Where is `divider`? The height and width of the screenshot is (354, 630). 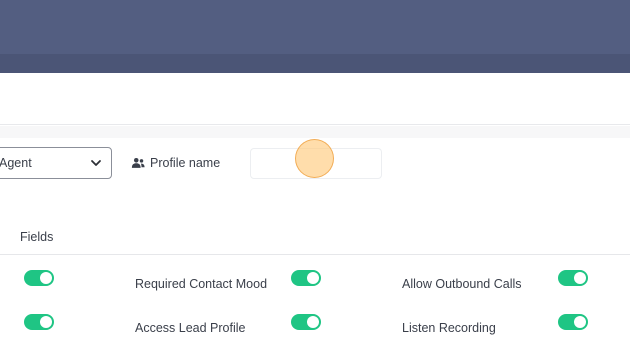
divider is located at coordinates (315, 254).